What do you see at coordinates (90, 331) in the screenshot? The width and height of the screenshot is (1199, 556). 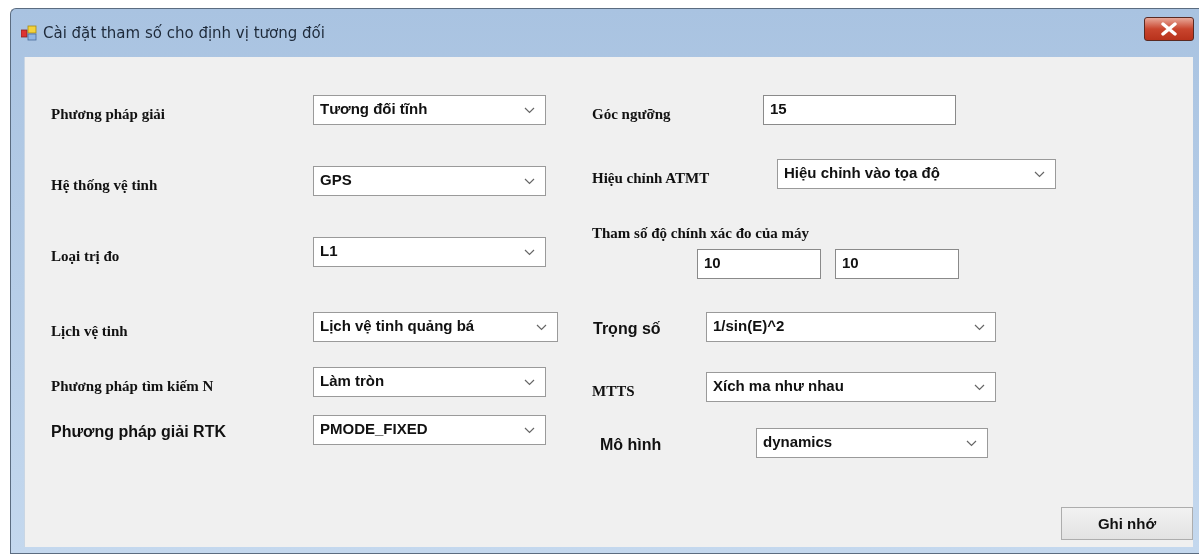 I see `field-label: Lịch vệ tinh` at bounding box center [90, 331].